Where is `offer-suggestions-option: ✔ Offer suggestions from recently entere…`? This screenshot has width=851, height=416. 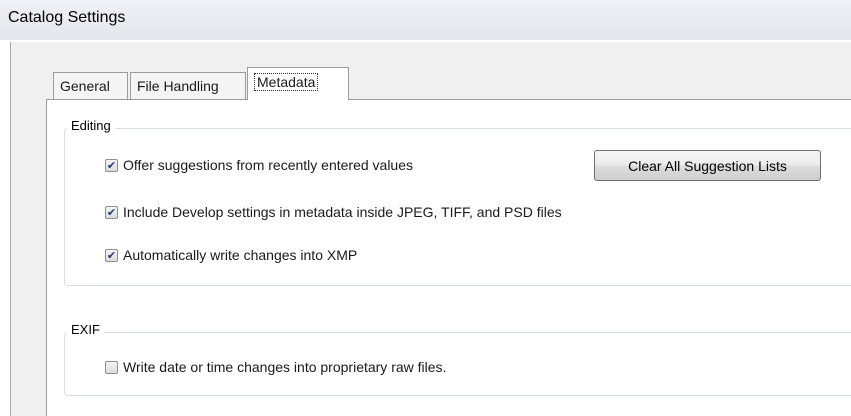
offer-suggestions-option: ✔ Offer suggestions from recently entere… is located at coordinates (259, 165).